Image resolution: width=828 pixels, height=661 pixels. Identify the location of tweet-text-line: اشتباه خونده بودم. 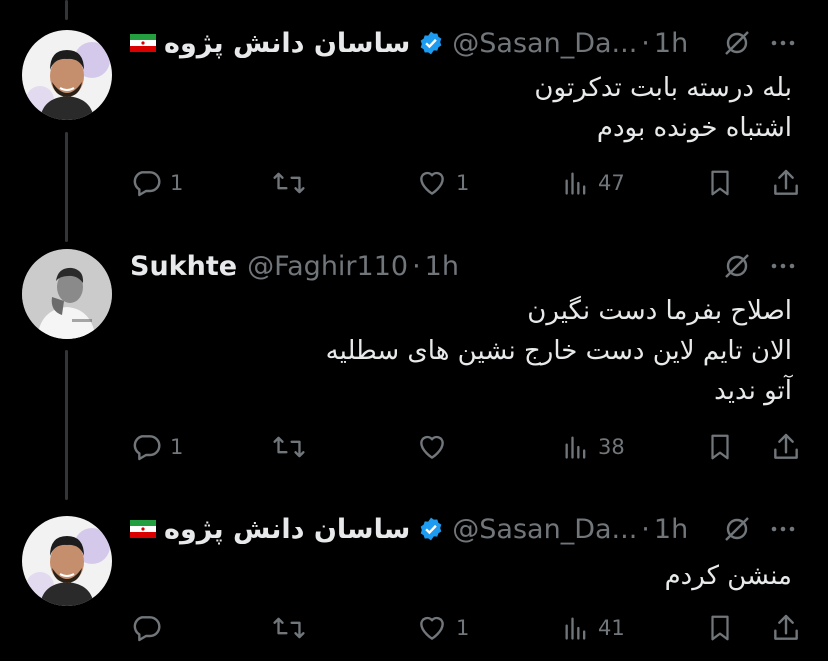
(694, 128).